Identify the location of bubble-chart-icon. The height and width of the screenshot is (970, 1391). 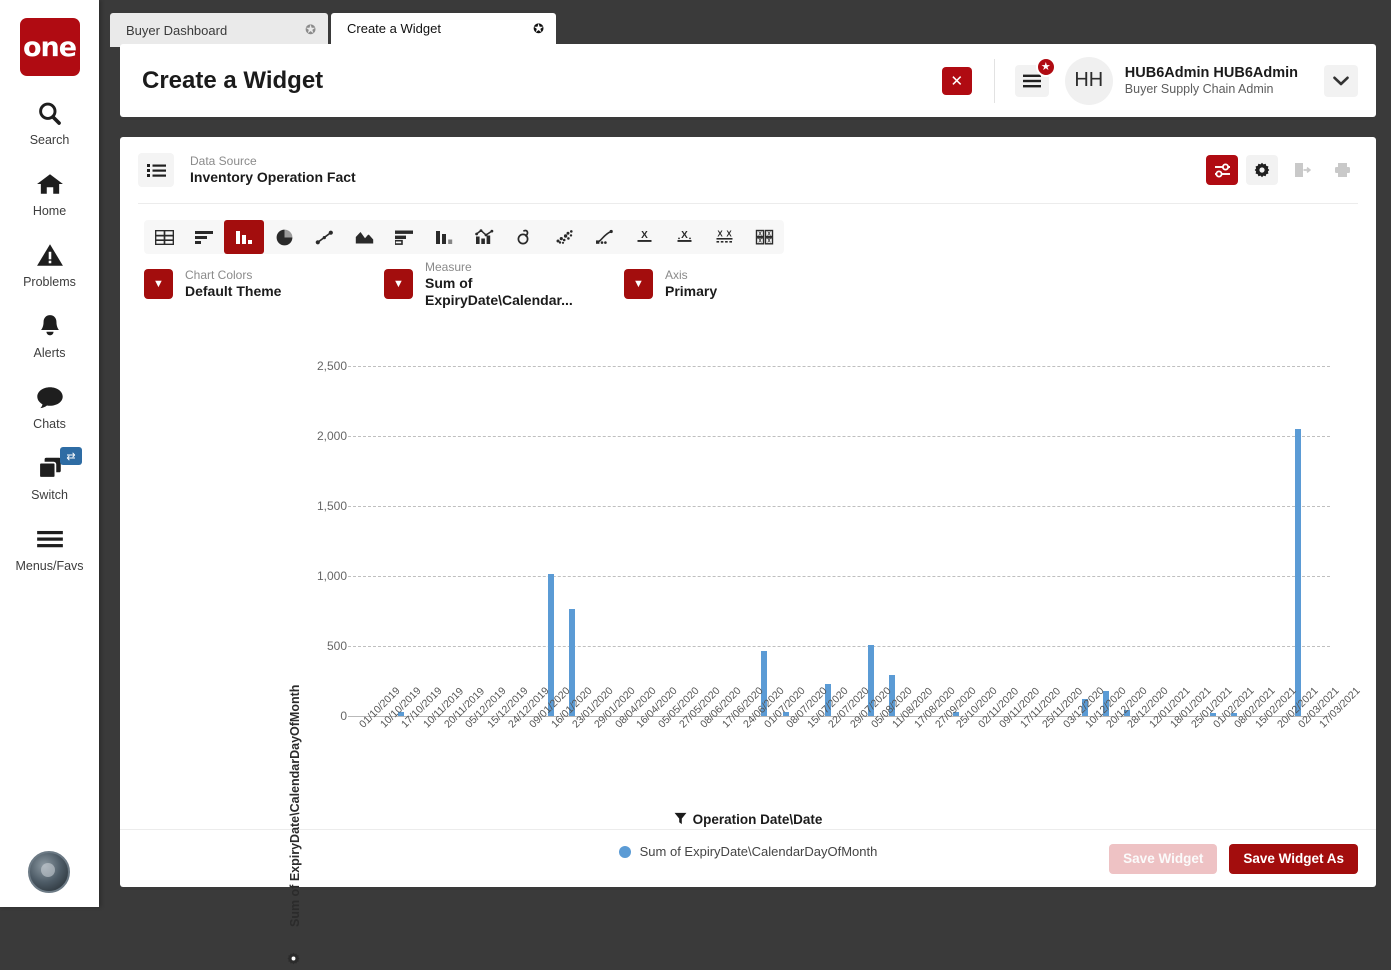
(564, 237).